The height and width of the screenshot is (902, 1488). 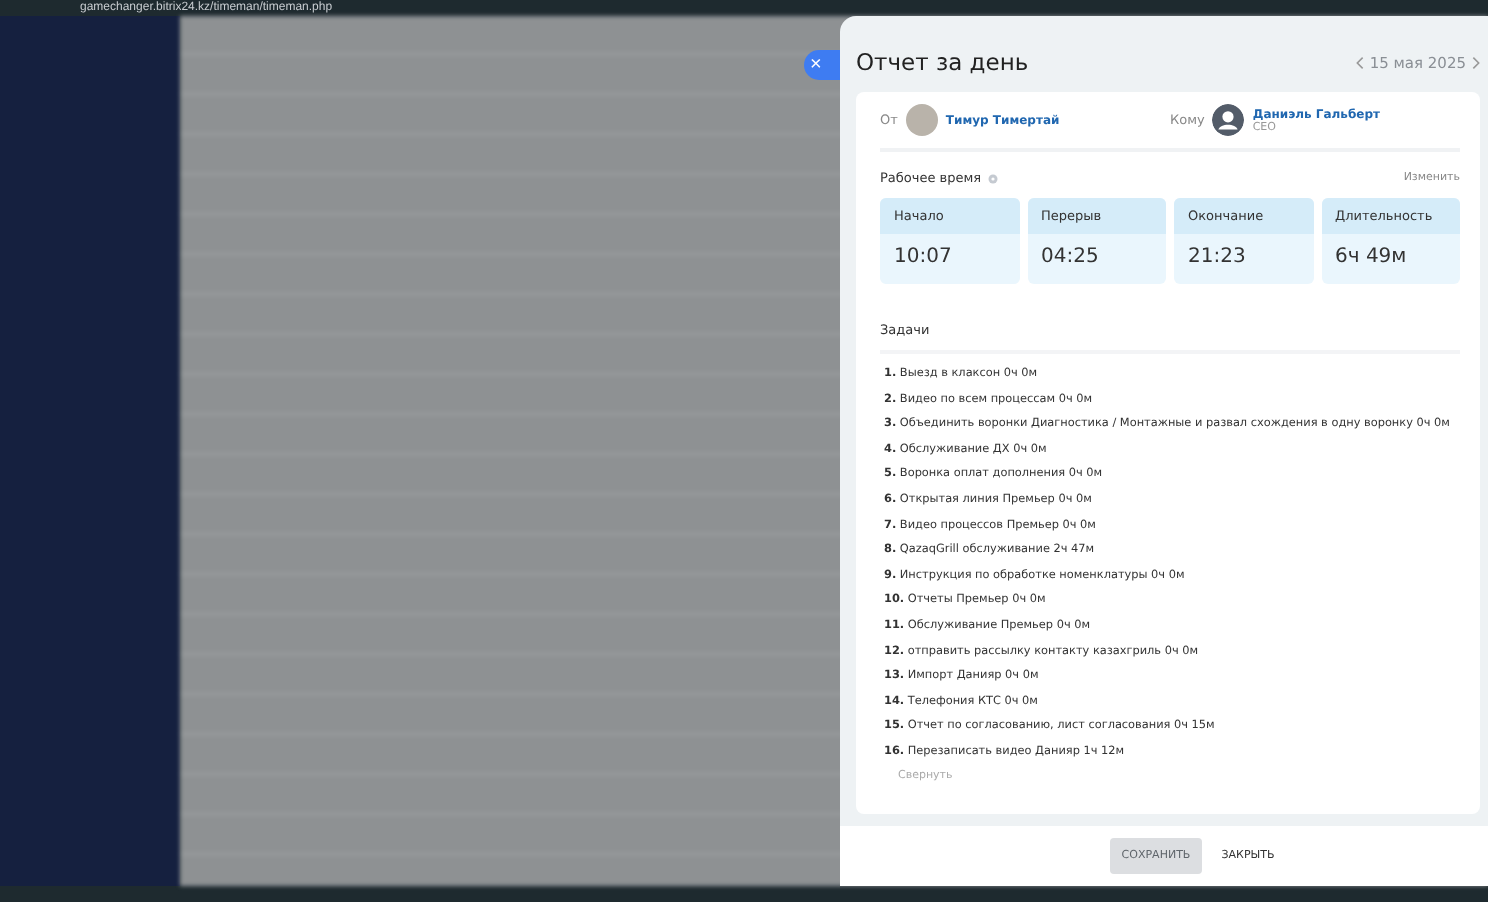 What do you see at coordinates (1476, 62) in the screenshot?
I see `next-day-icon` at bounding box center [1476, 62].